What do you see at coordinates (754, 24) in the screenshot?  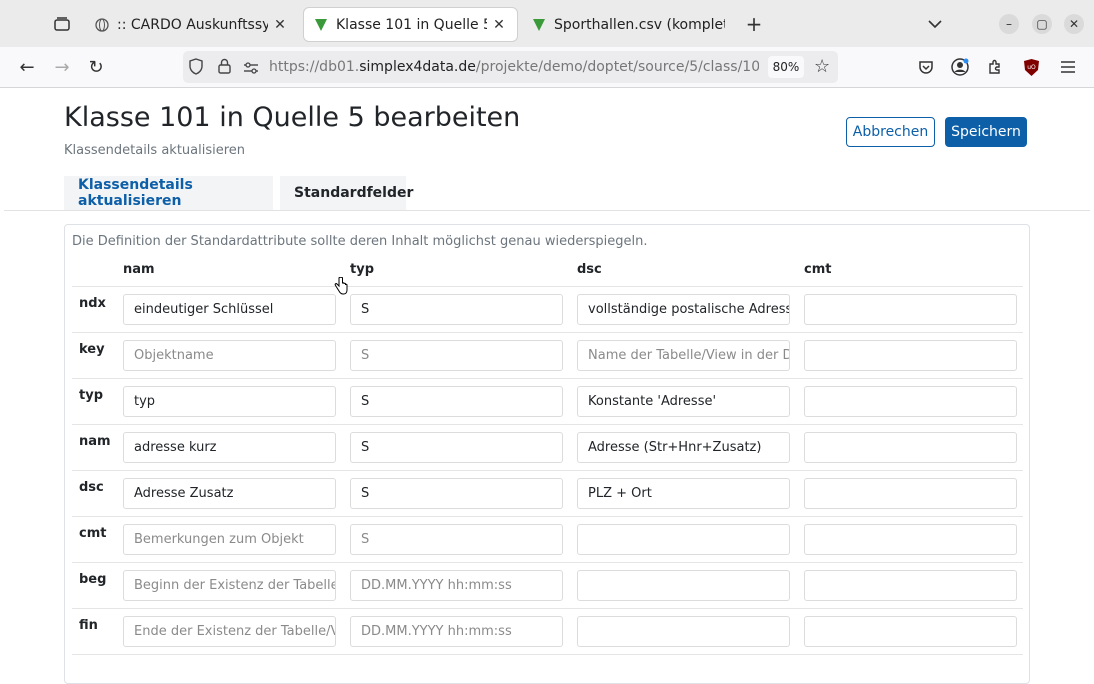 I see `new-tab-icon: +` at bounding box center [754, 24].